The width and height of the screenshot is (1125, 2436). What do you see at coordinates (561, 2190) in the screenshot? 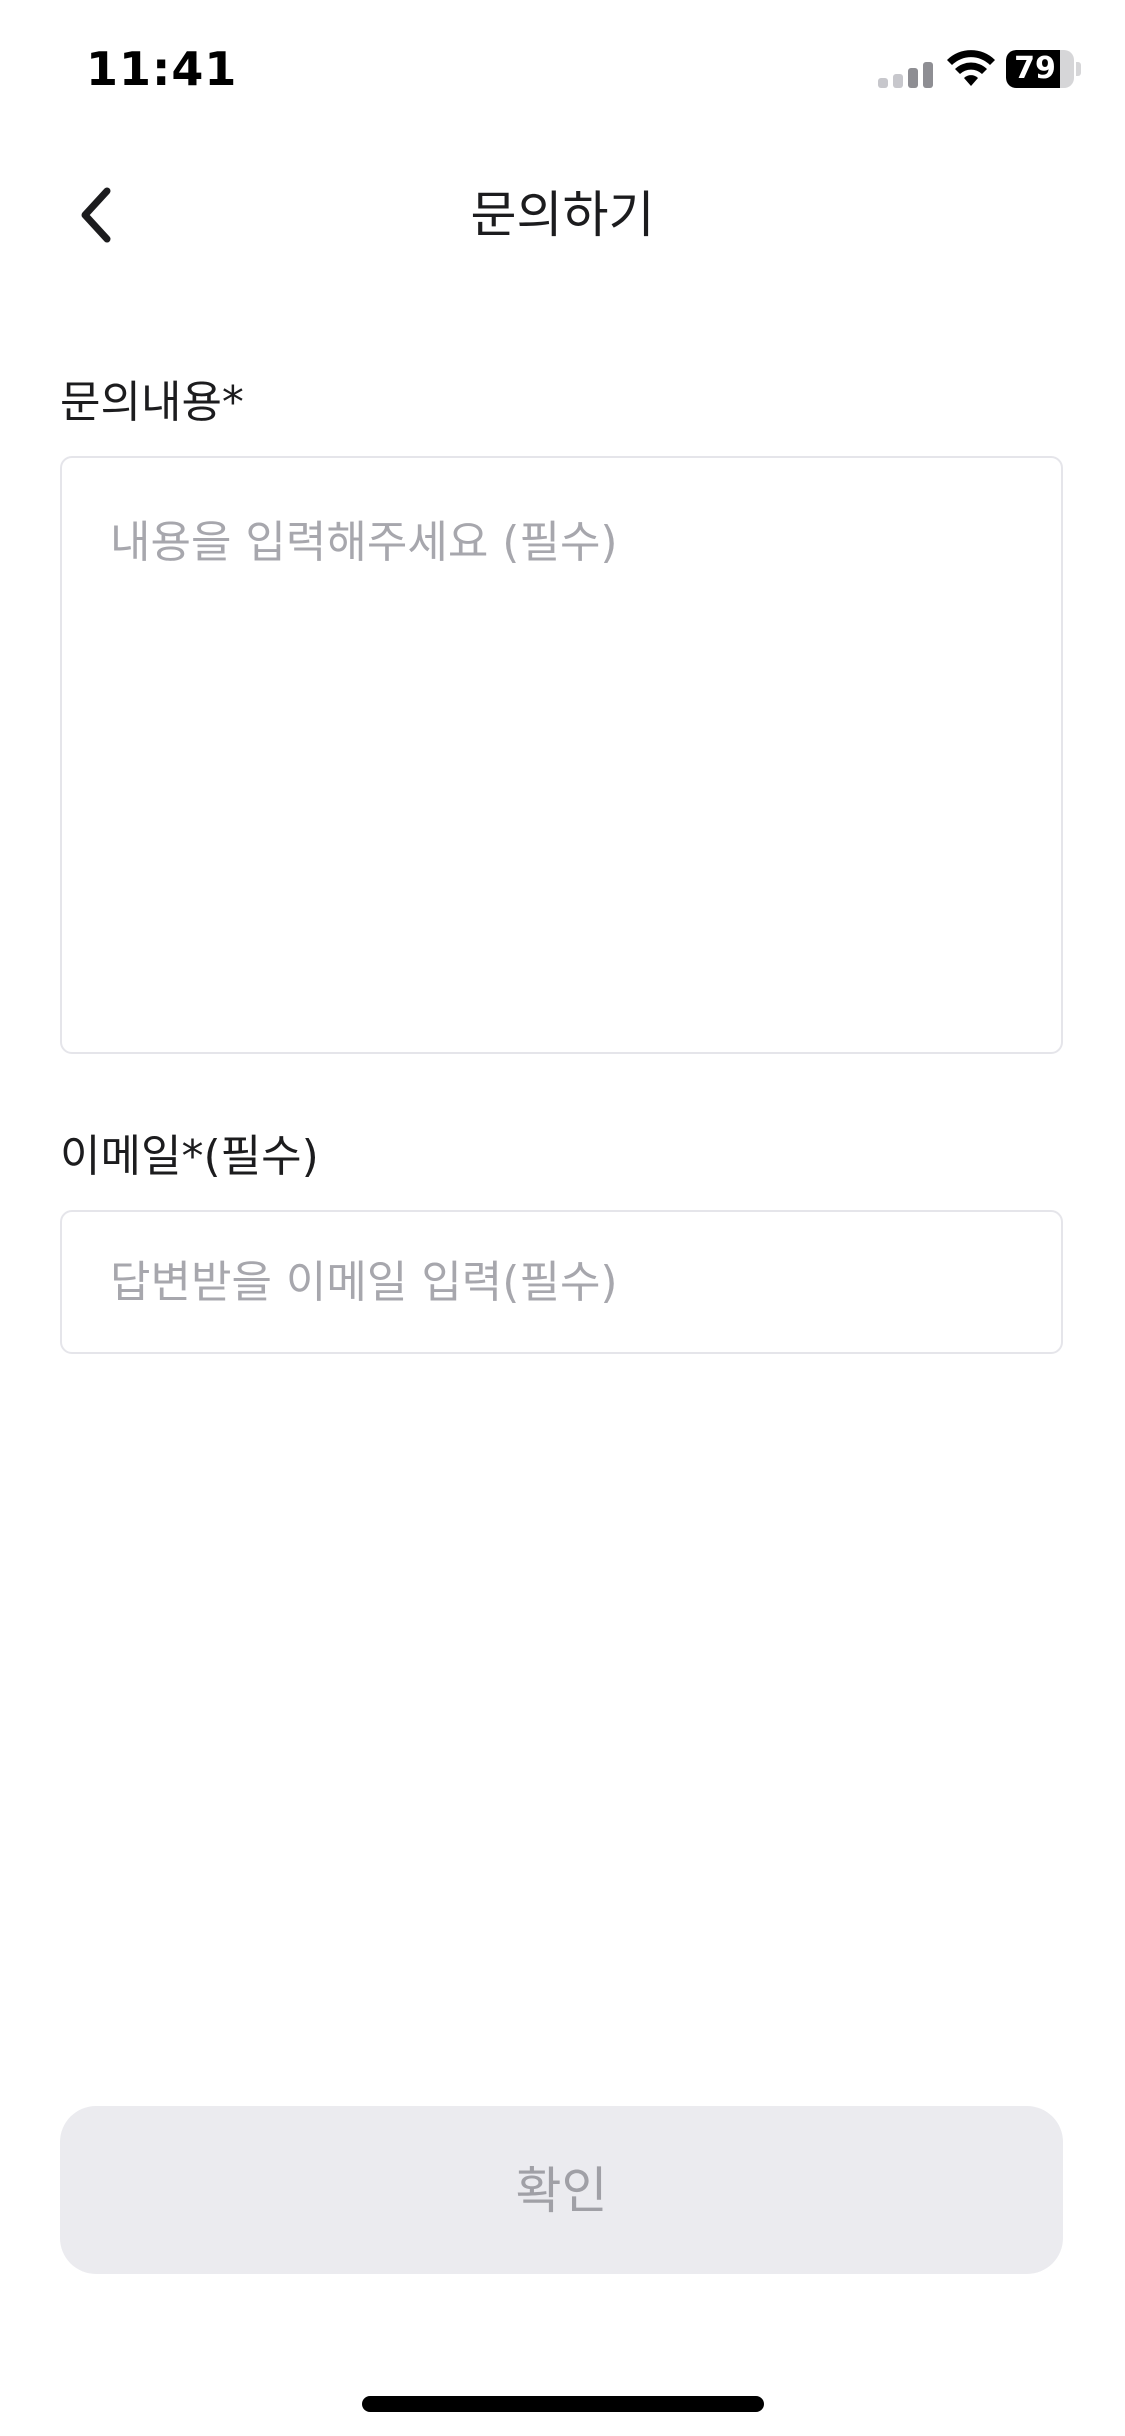
I see `confirm-button: 확인` at bounding box center [561, 2190].